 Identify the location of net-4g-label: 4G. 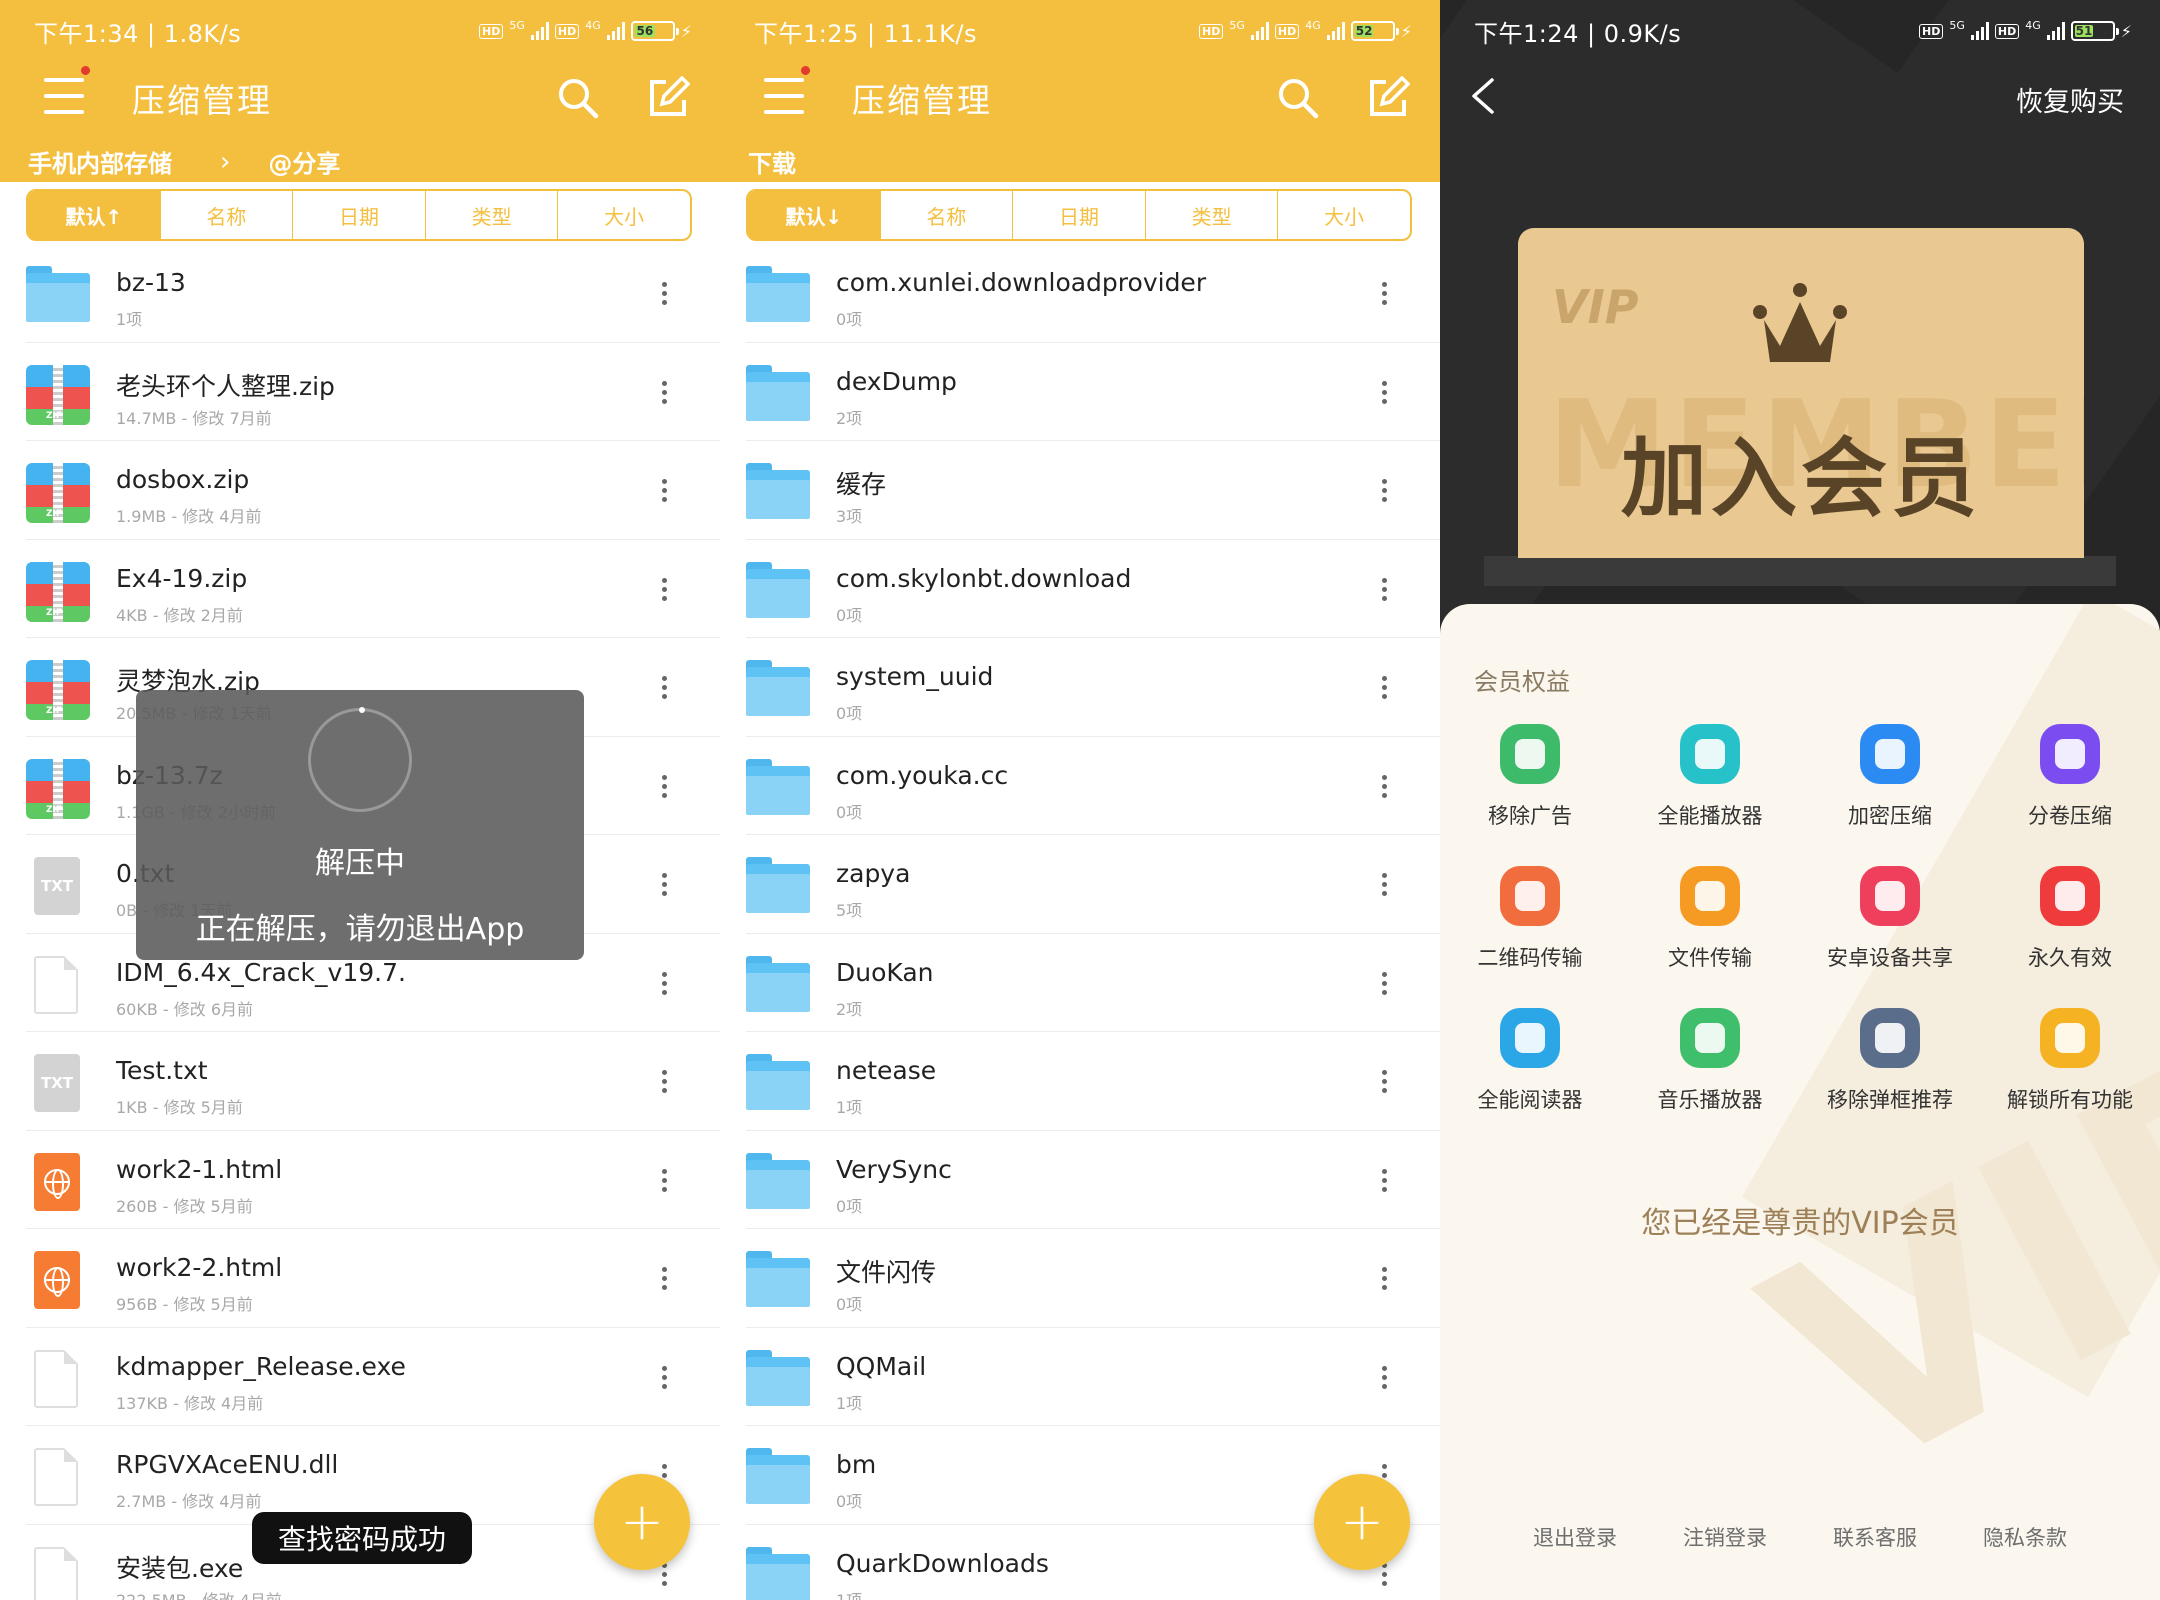
(1313, 25).